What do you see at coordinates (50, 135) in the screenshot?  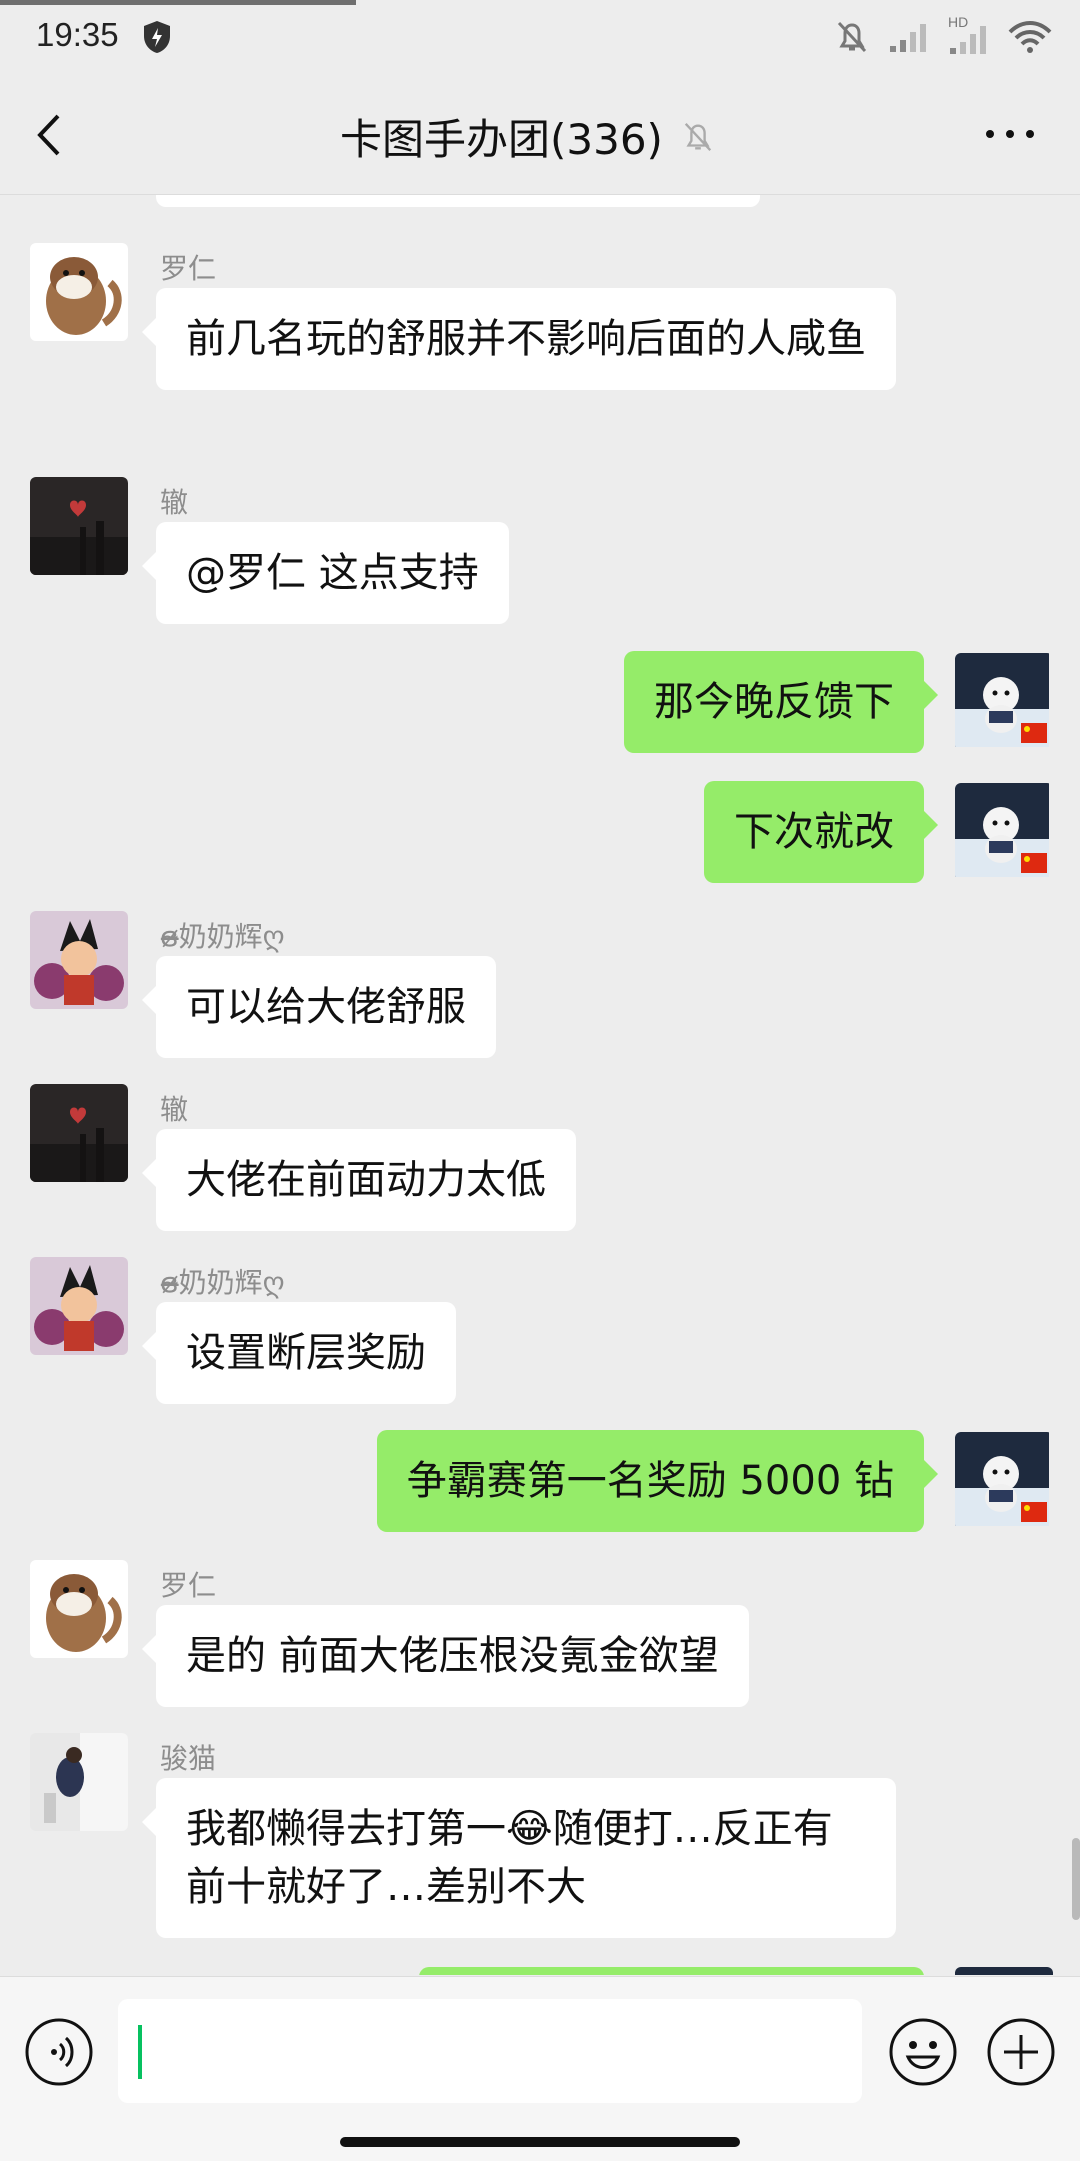 I see `back-arrow-icon` at bounding box center [50, 135].